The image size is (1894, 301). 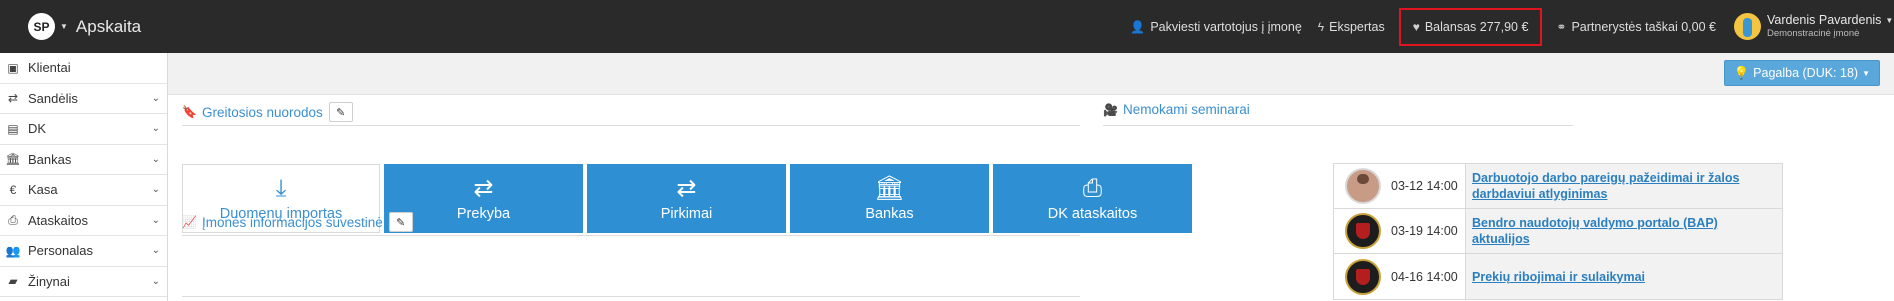 What do you see at coordinates (58, 220) in the screenshot?
I see `sidebar-item-label: Ataskaitos` at bounding box center [58, 220].